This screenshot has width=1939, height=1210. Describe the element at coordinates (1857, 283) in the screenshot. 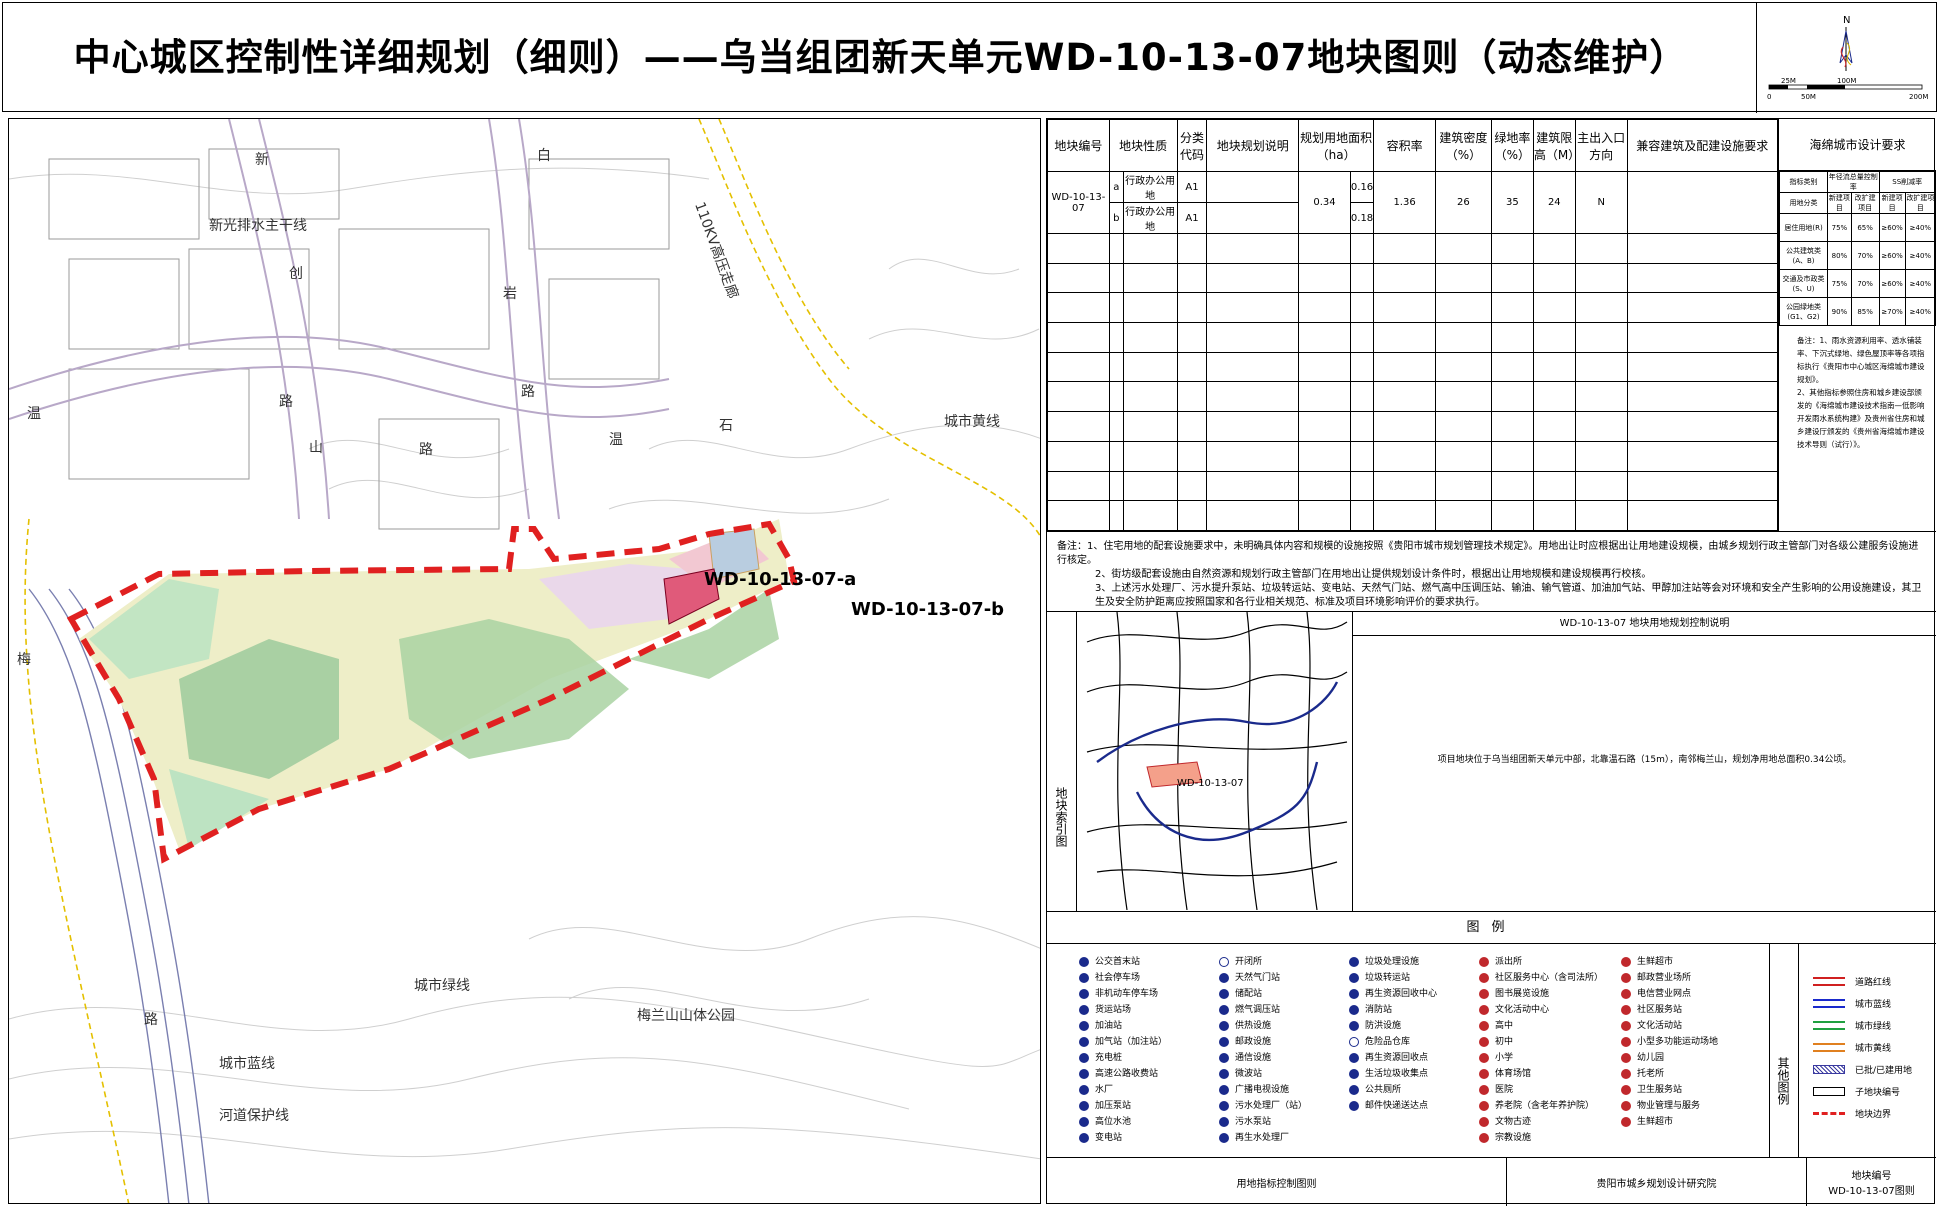

I see `sponge-row: 交通及市政类(S、U) 75% 70% ≥60% ≥40%` at that location.